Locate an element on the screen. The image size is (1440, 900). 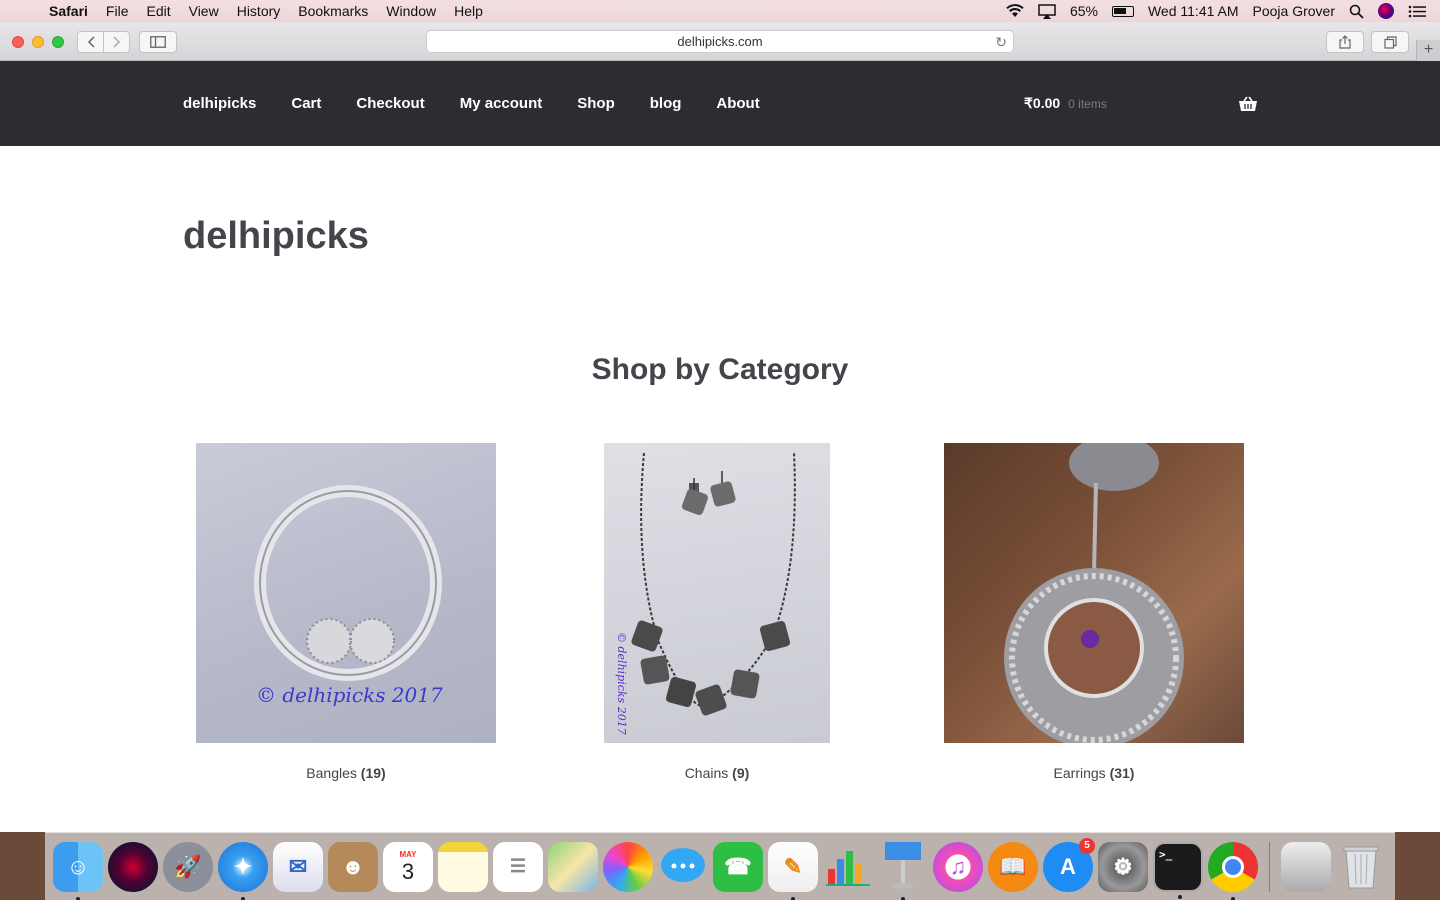
photos-icon is located at coordinates (628, 866).